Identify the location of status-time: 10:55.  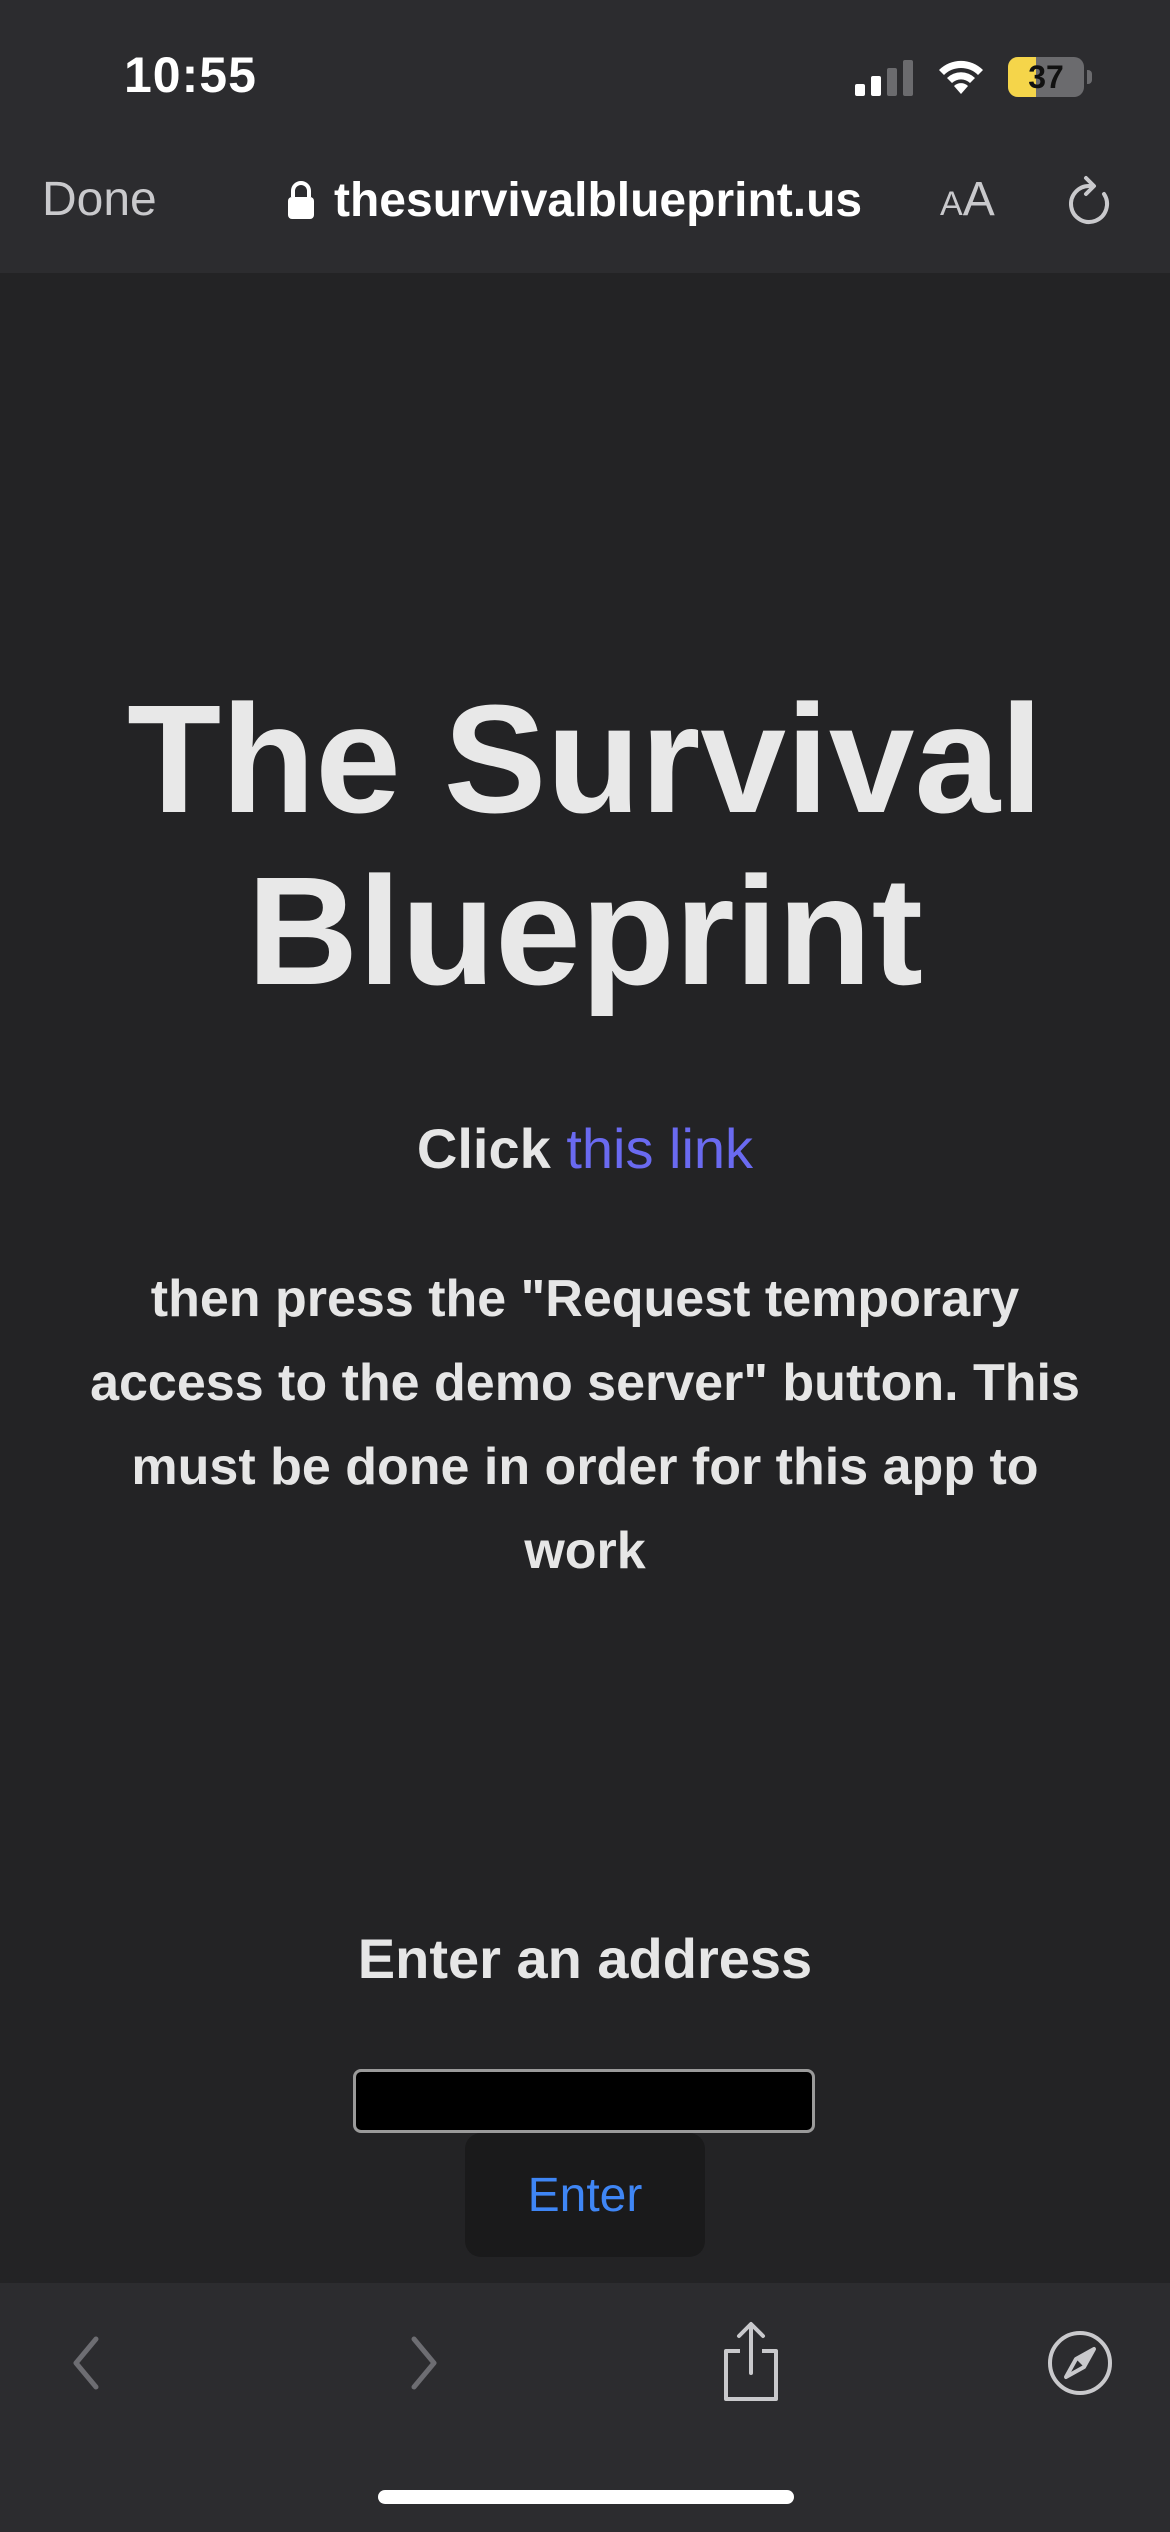
(190, 75).